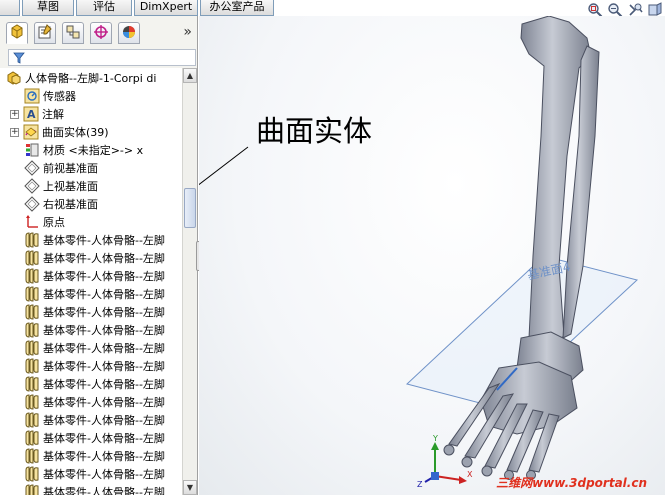  I want to click on feature-manager-icon, so click(17, 33).